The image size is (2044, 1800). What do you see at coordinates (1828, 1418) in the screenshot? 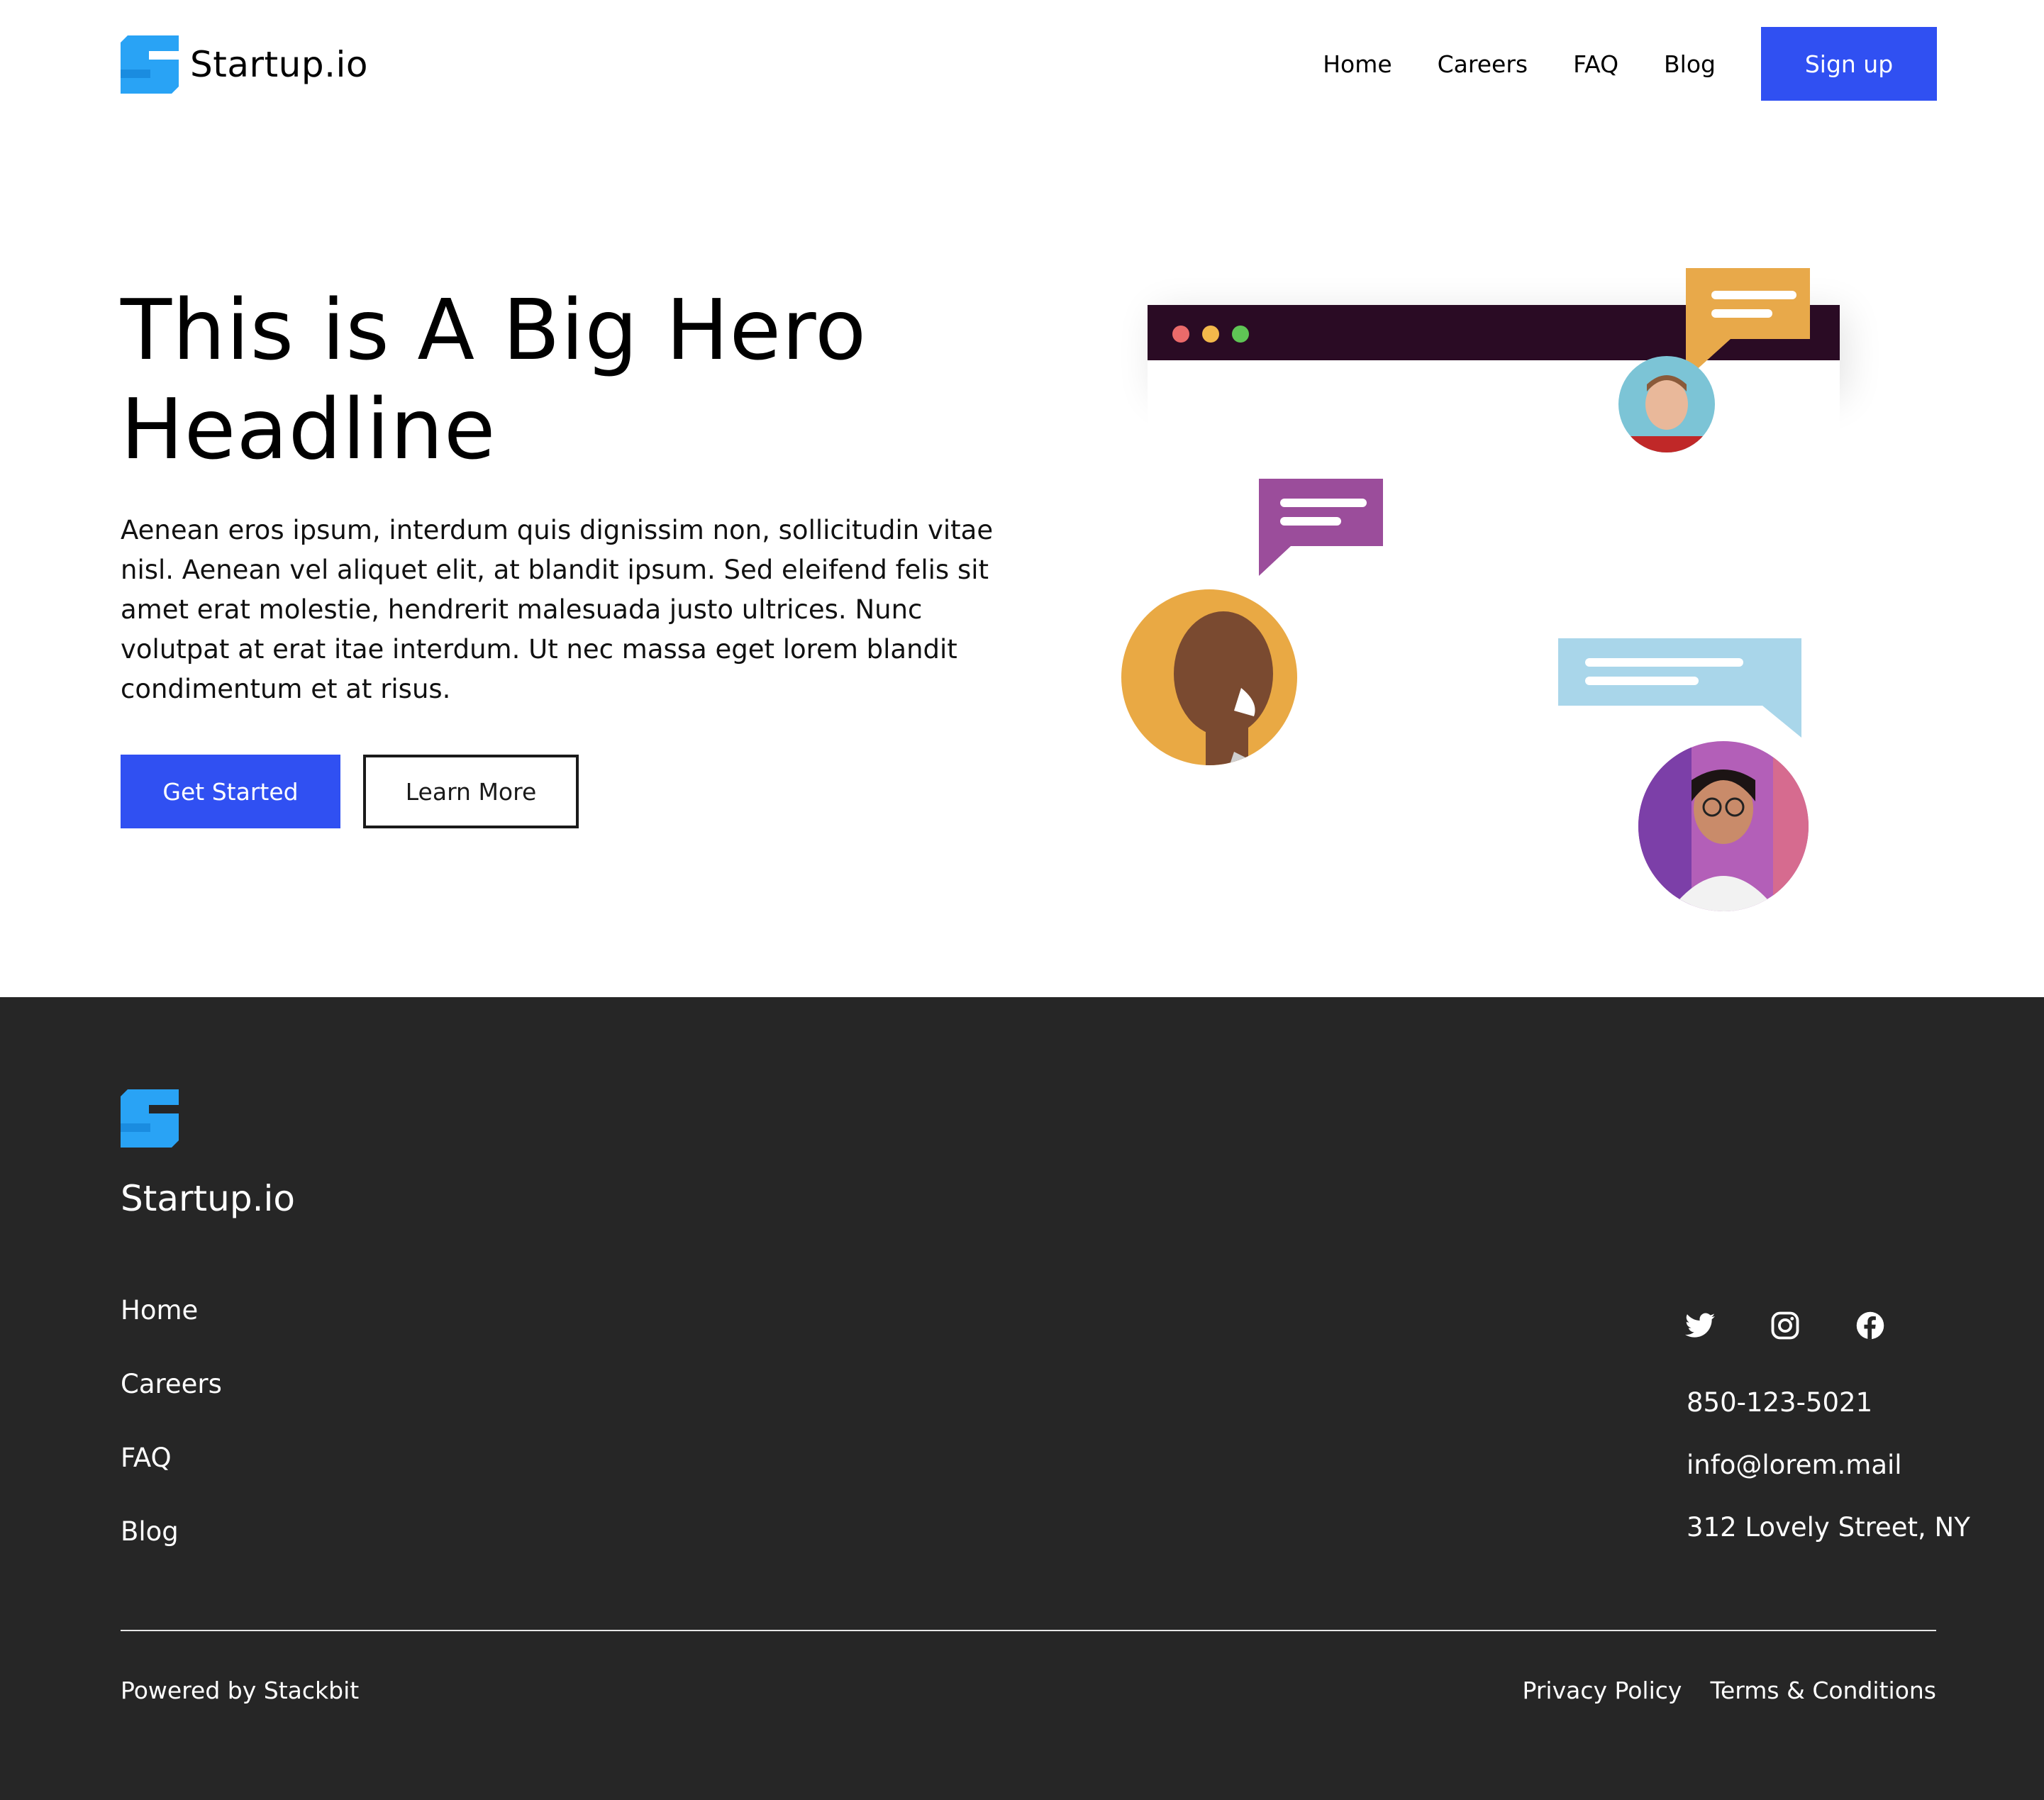
I see `contact-phone: 850-123-5021` at bounding box center [1828, 1418].